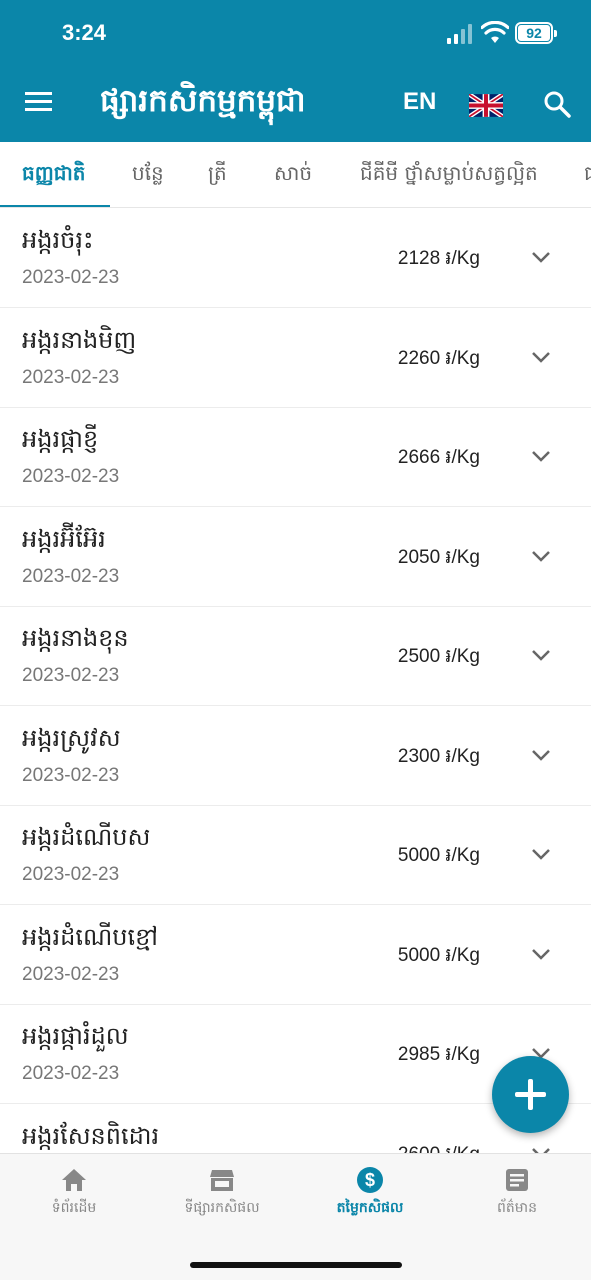  Describe the element at coordinates (222, 1208) in the screenshot. I see `nav-label: ទីផ្សារកសិផល` at that location.